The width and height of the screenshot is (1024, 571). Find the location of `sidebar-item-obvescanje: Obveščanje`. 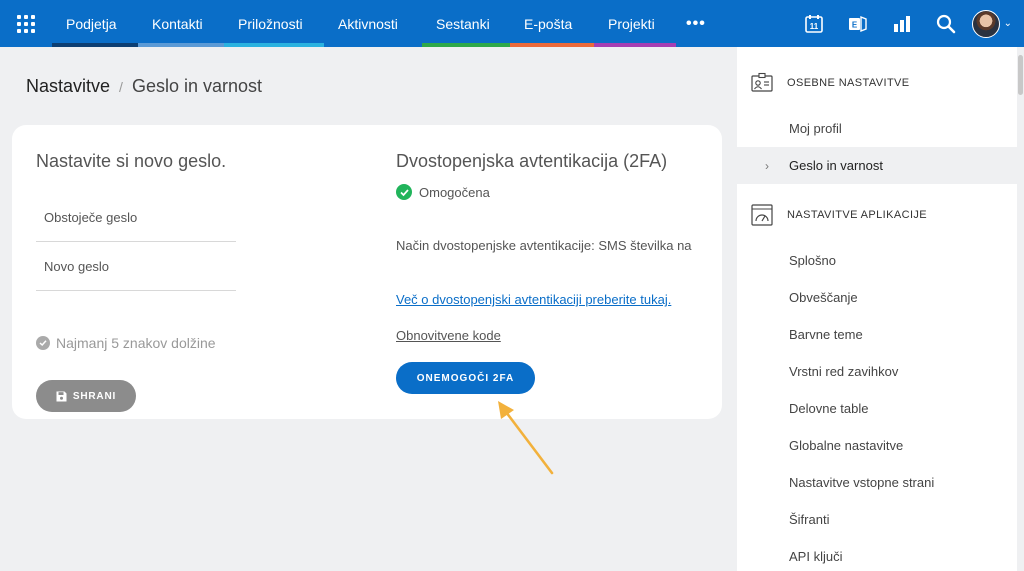

sidebar-item-obvescanje: Obveščanje is located at coordinates (877, 297).